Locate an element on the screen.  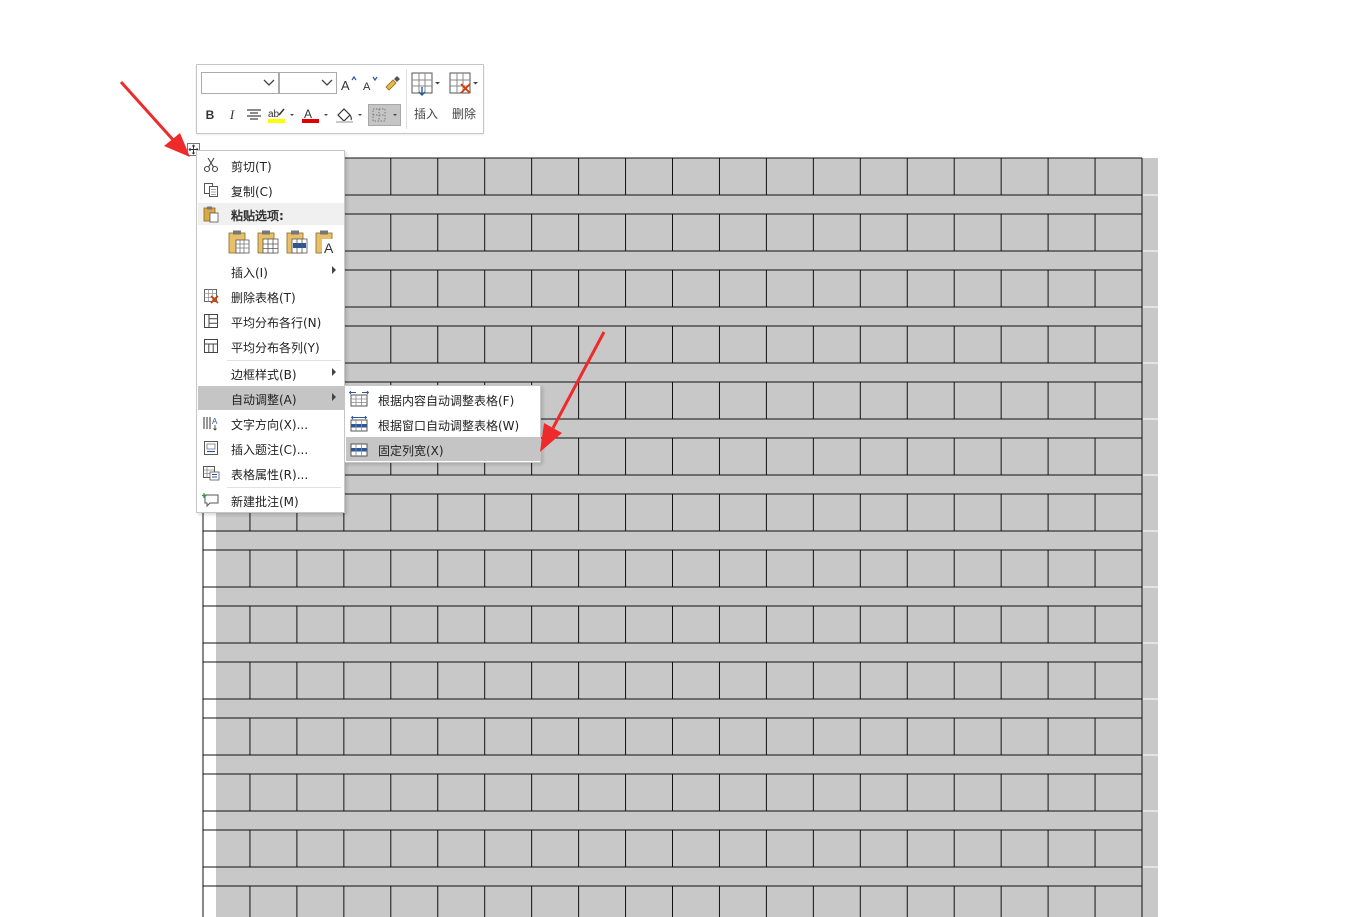
paste-nested-table-icon is located at coordinates (297, 242).